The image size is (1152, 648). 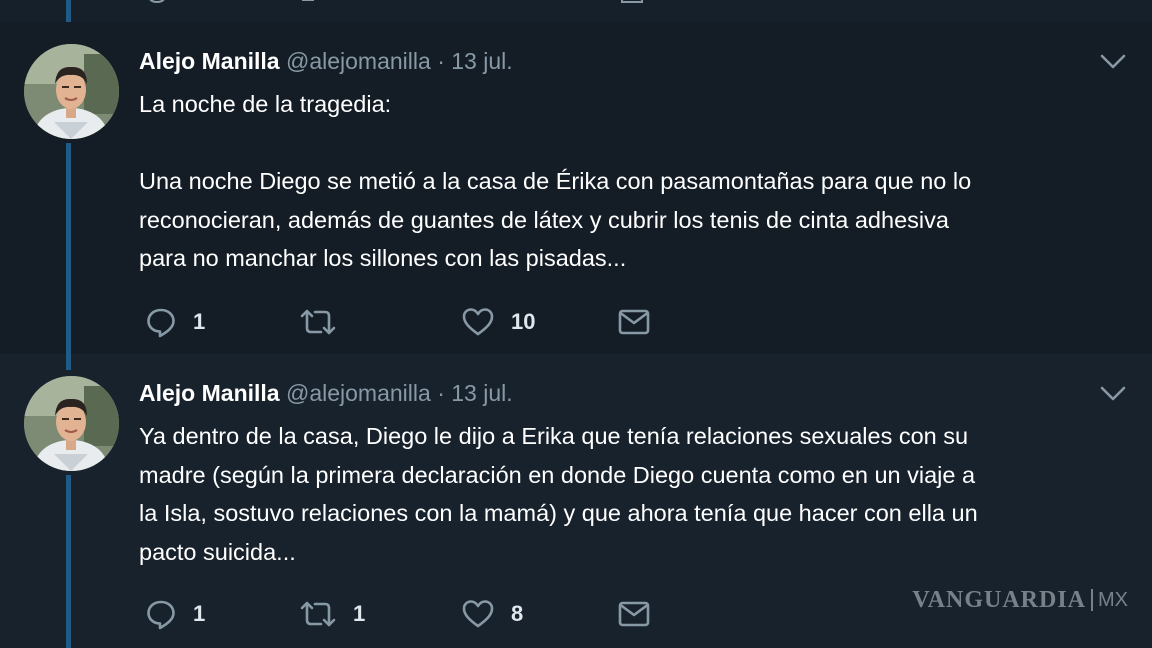 I want to click on tweet-text-line: La noche de la tragedia:, so click(x=265, y=104).